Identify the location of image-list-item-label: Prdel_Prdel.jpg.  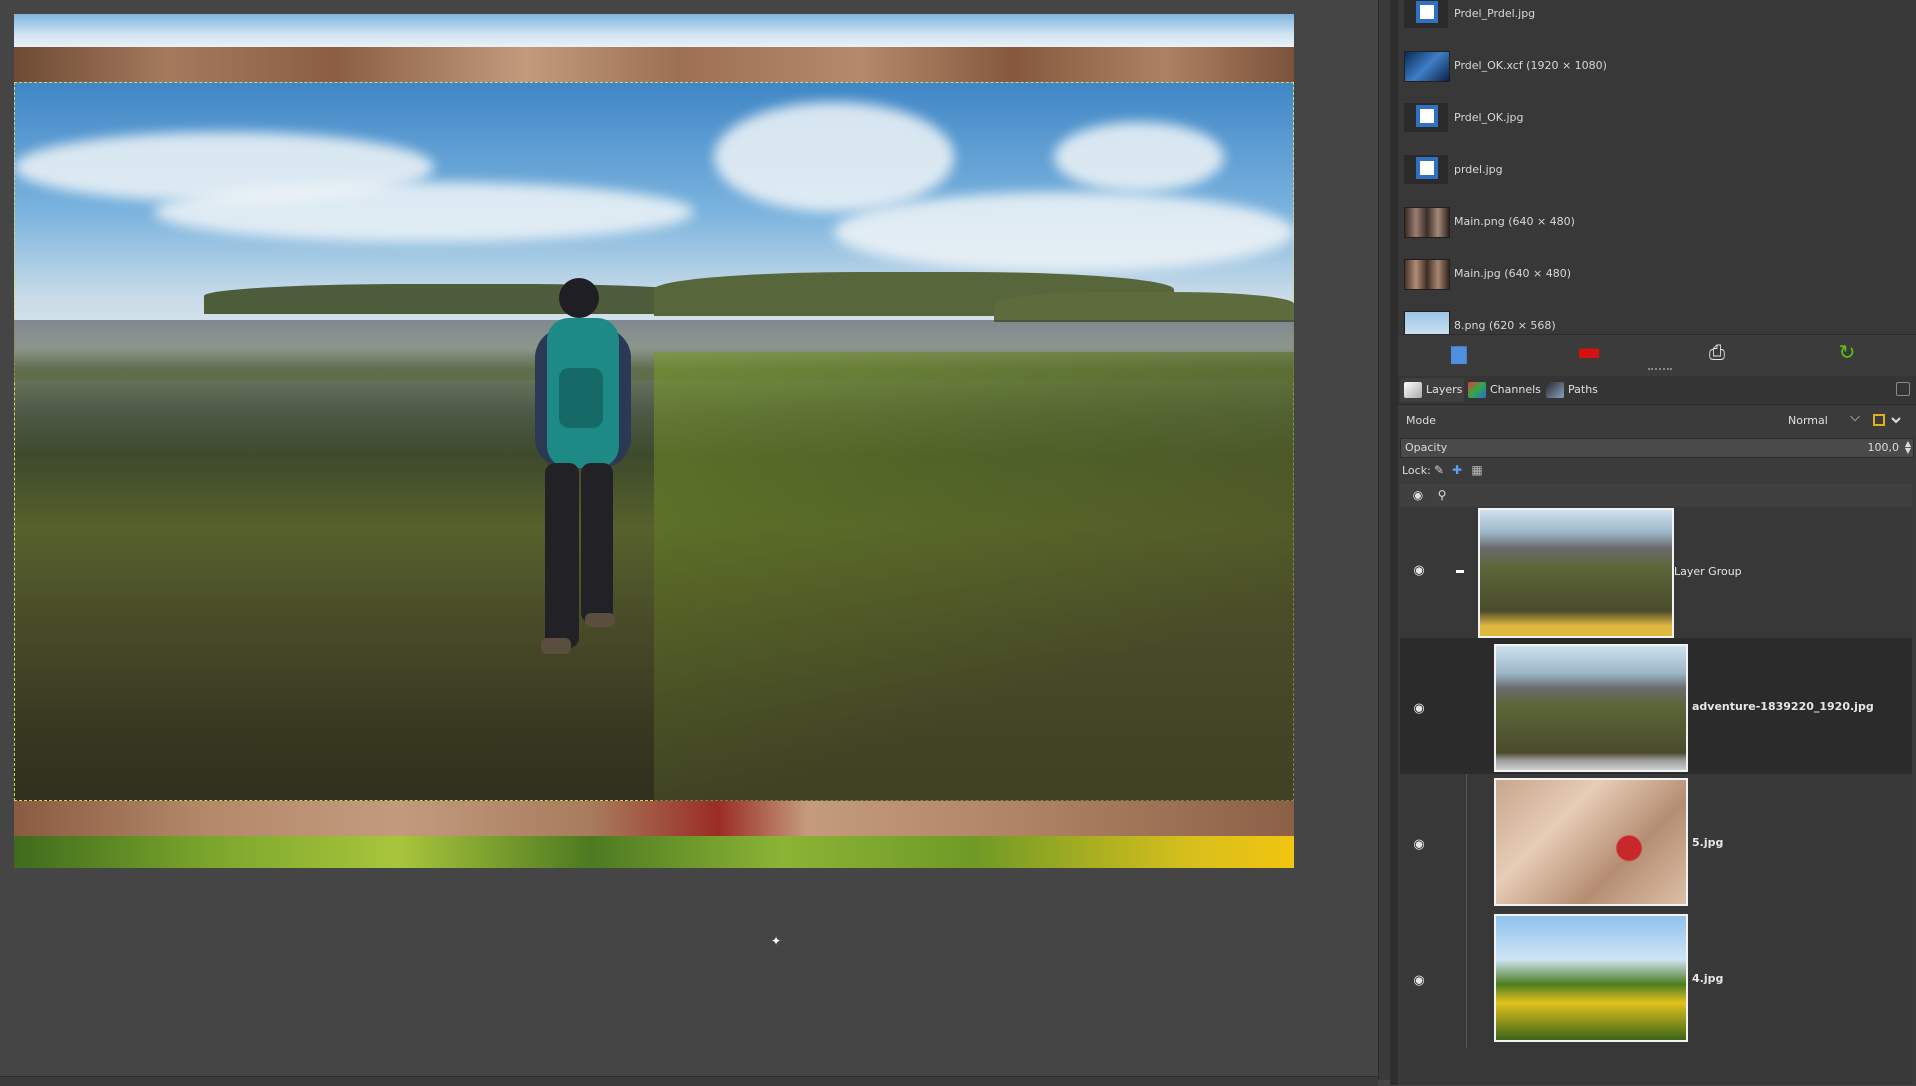
(1495, 13).